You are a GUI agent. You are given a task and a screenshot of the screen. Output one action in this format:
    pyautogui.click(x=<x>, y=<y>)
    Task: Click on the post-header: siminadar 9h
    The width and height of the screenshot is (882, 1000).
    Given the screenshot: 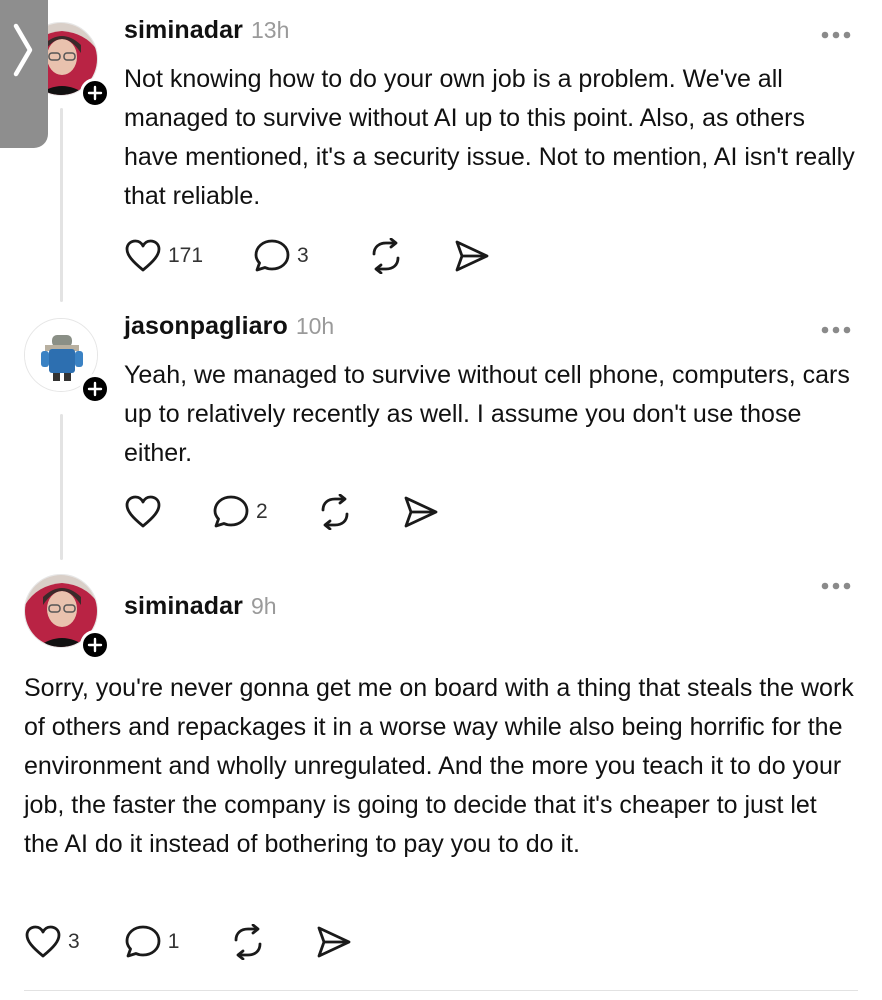 What is the action you would take?
    pyautogui.click(x=200, y=609)
    